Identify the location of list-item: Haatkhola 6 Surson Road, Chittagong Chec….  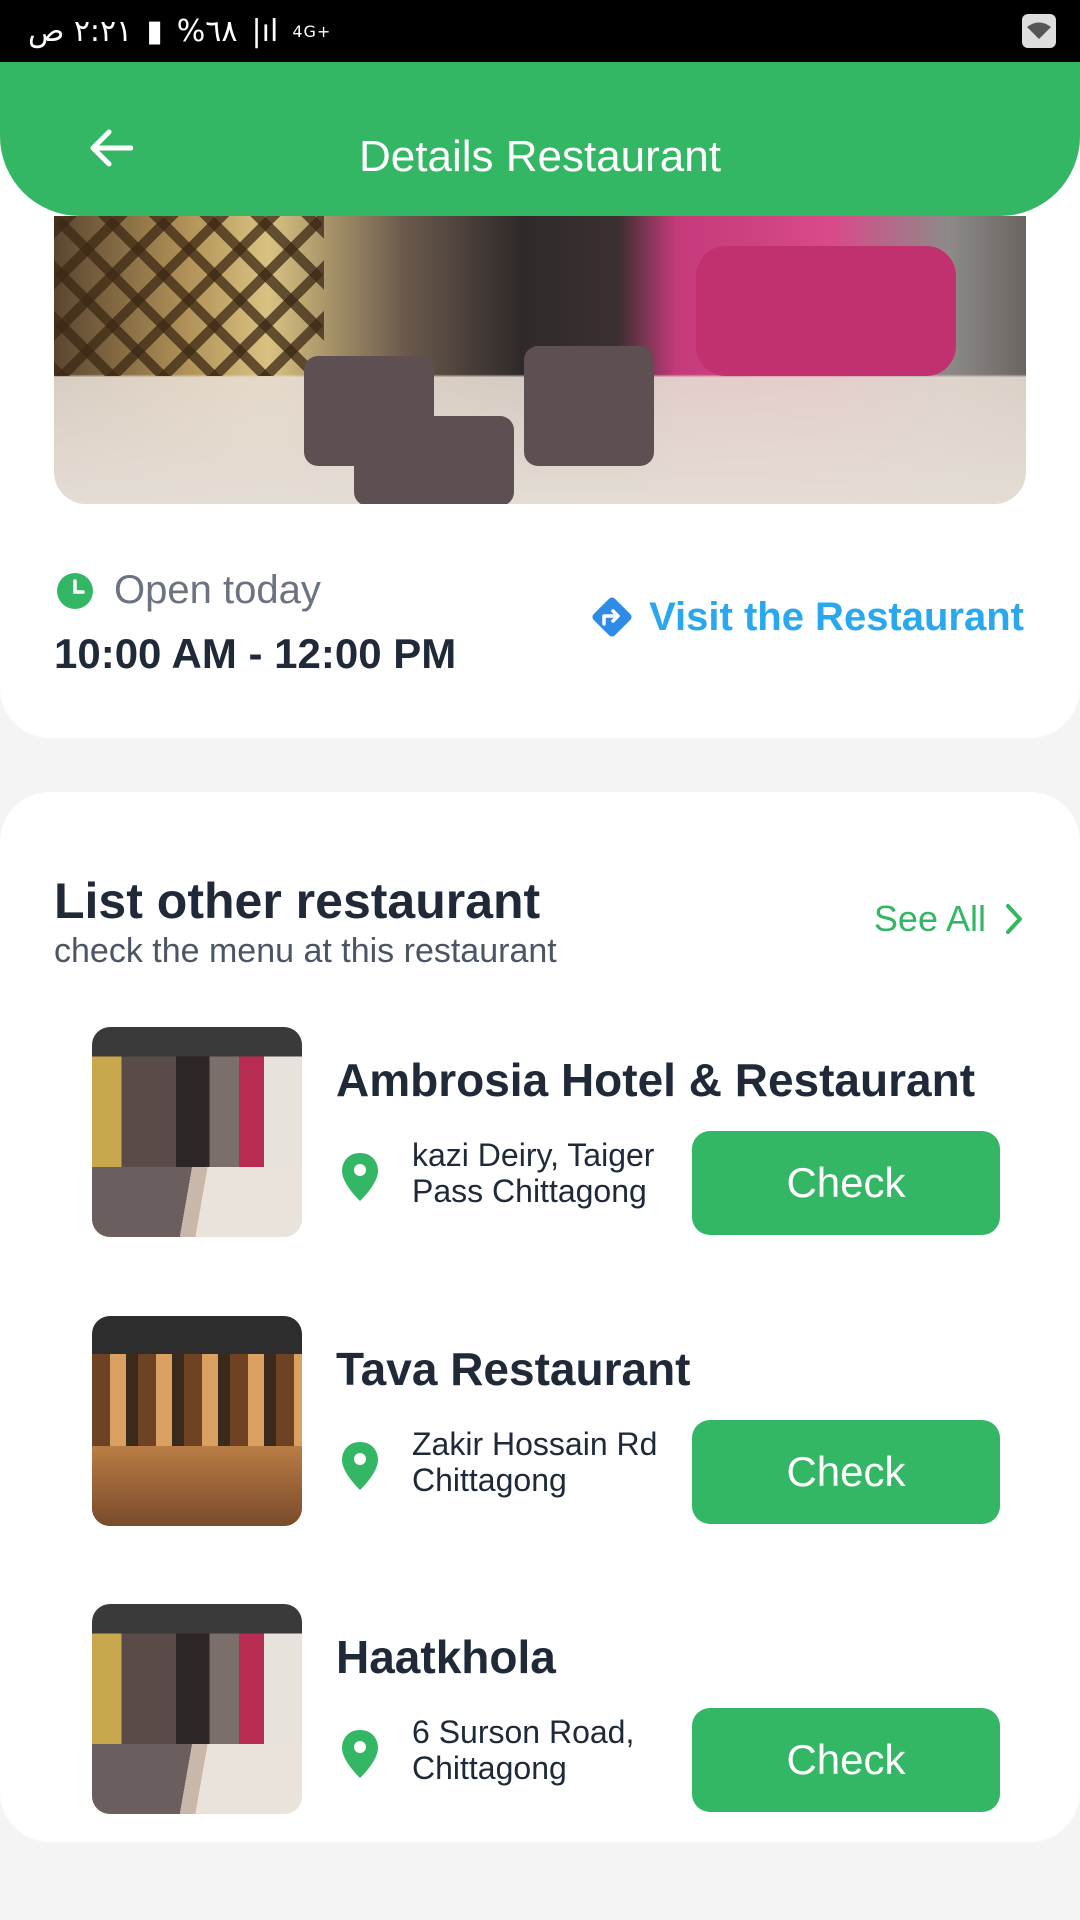
(567, 1710).